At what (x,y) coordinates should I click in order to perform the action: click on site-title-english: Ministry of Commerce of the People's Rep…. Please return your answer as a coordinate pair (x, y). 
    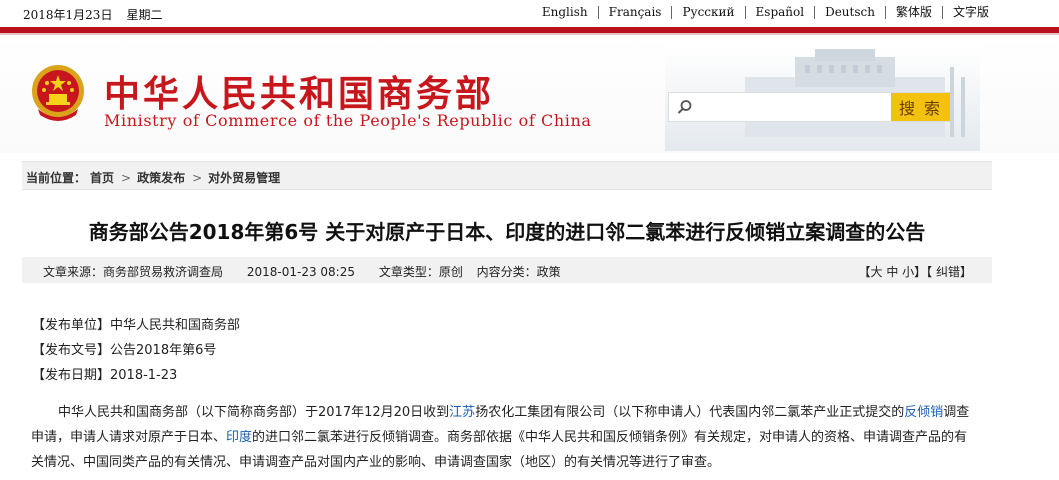
    Looking at the image, I should click on (348, 120).